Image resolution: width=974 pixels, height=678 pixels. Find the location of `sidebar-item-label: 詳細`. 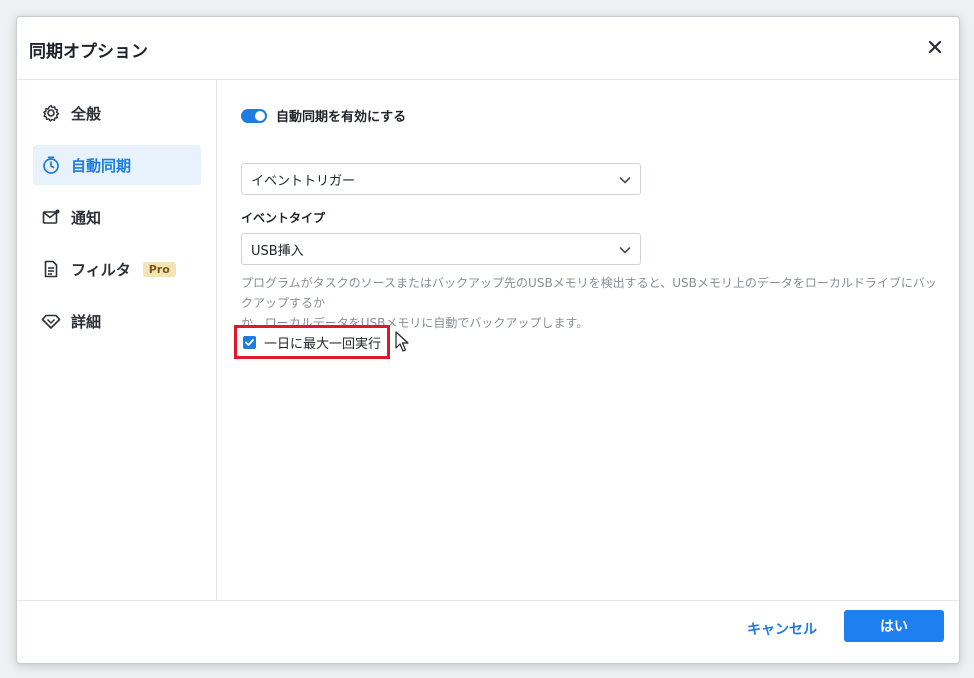

sidebar-item-label: 詳細 is located at coordinates (86, 321).